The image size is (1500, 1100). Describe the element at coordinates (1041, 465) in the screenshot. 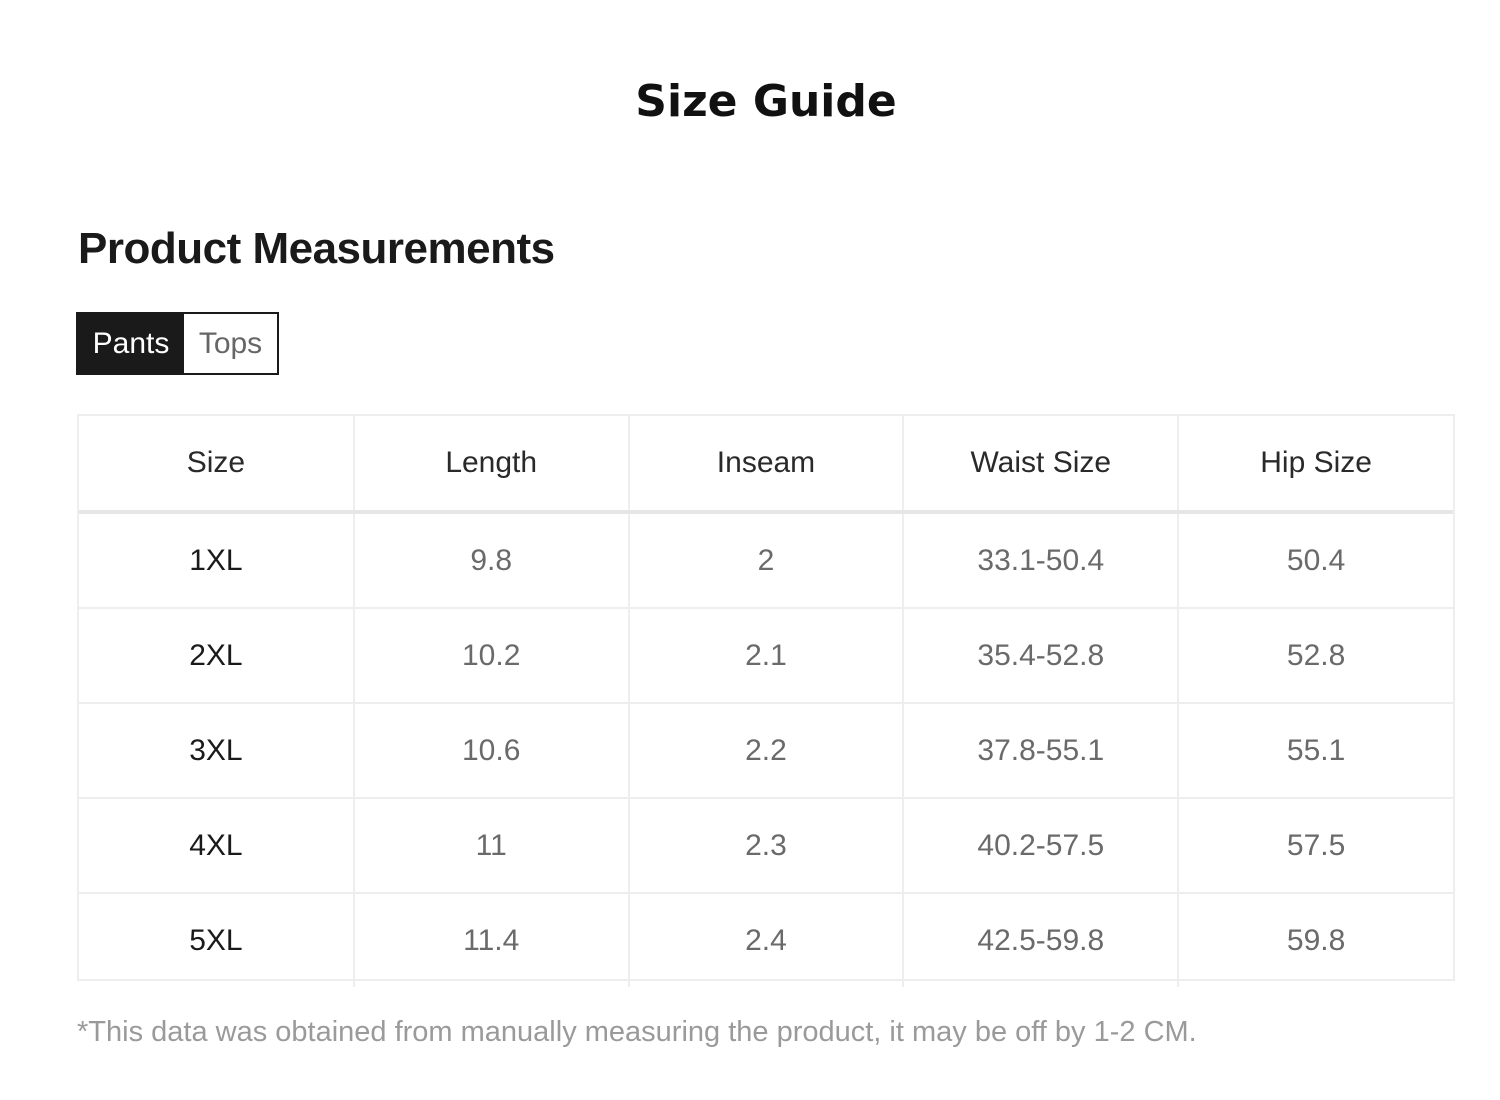

I see `header-waist-size: Waist Size` at that location.